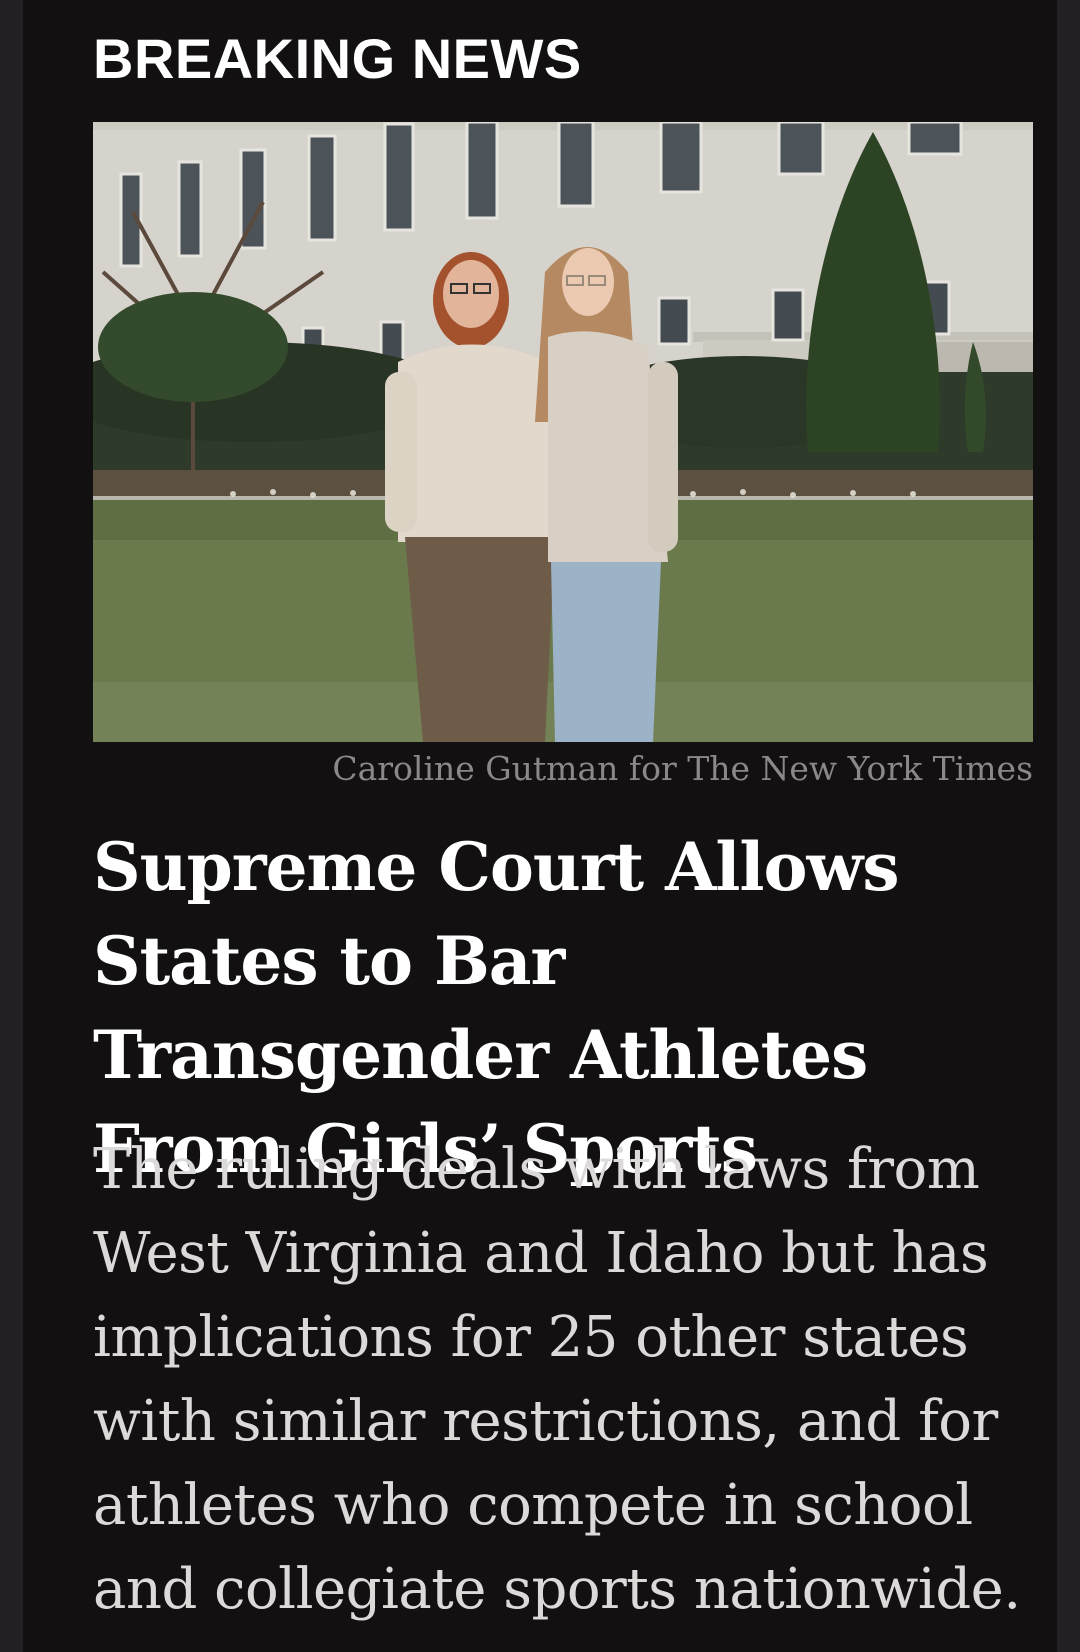 Image resolution: width=1080 pixels, height=1652 pixels. I want to click on breaking-news-label: BREAKING NEWS, so click(337, 58).